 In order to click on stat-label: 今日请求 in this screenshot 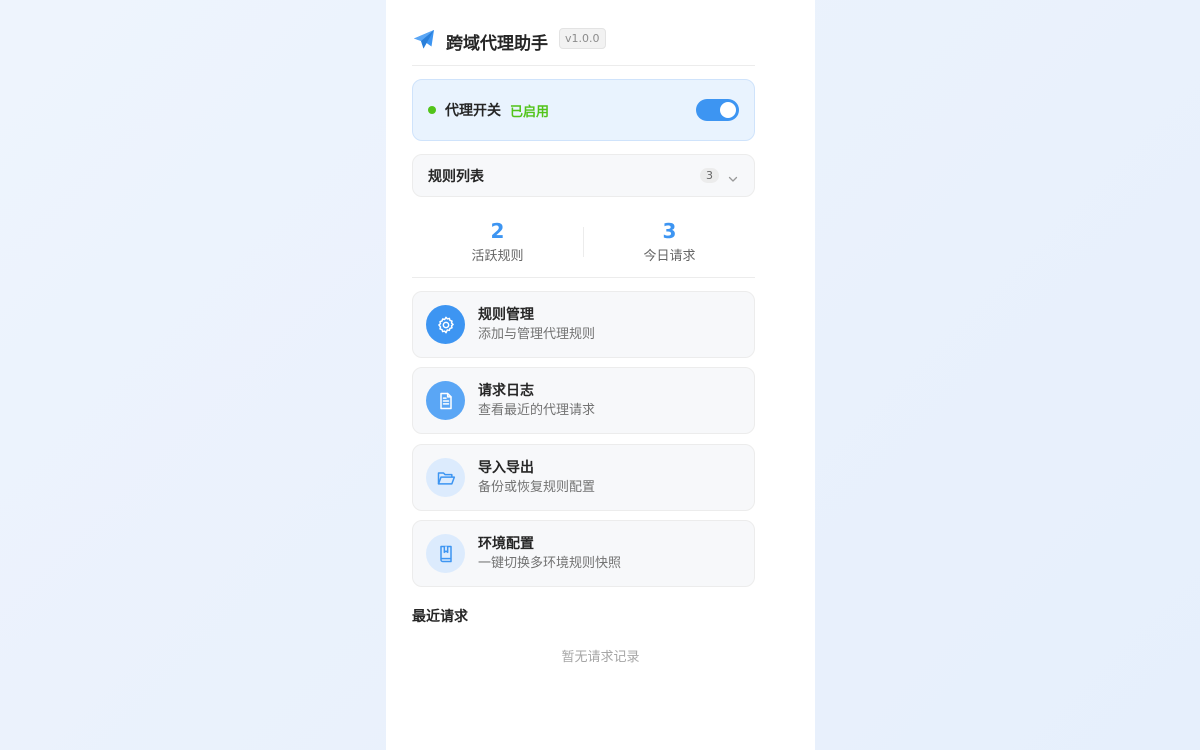, I will do `click(669, 256)`.